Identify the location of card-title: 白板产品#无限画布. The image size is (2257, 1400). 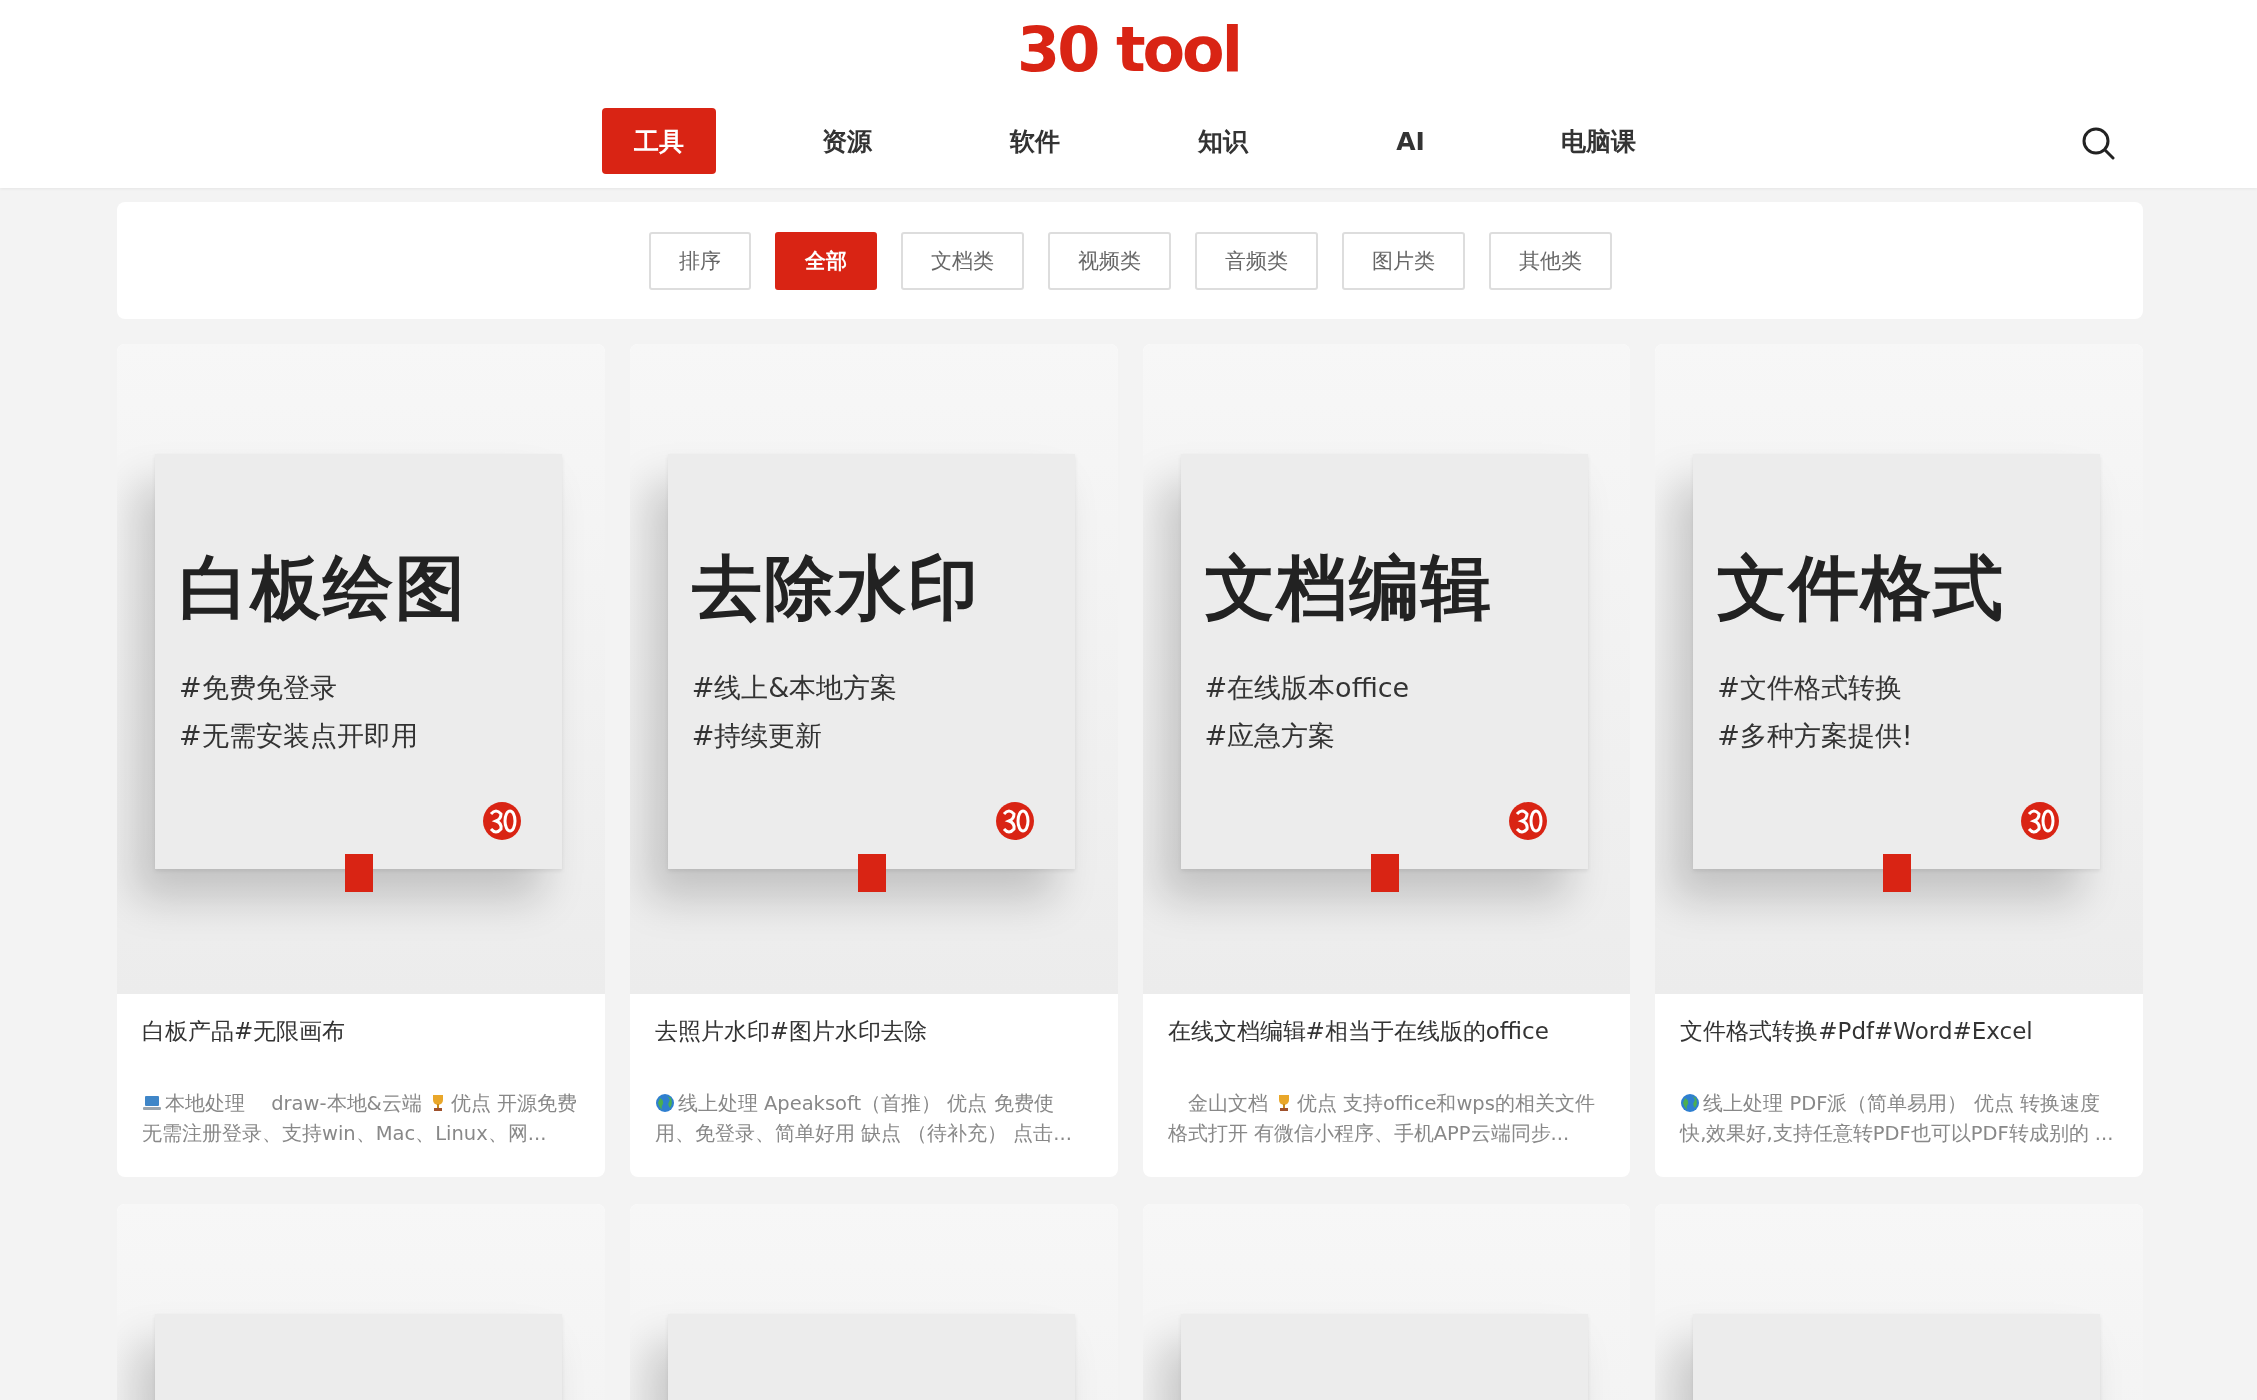
(244, 1031).